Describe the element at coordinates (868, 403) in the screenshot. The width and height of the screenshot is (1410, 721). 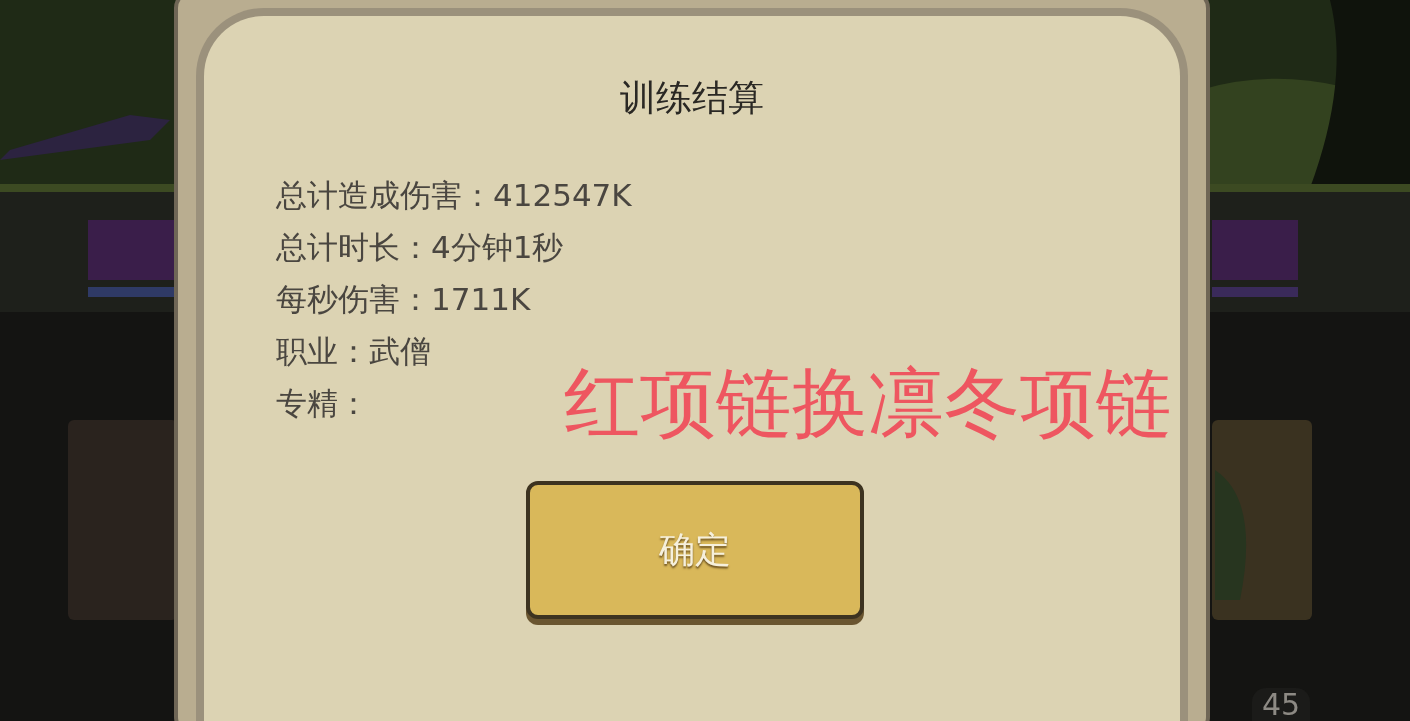
I see `annotation-text: 红项链换凛冬项链` at that location.